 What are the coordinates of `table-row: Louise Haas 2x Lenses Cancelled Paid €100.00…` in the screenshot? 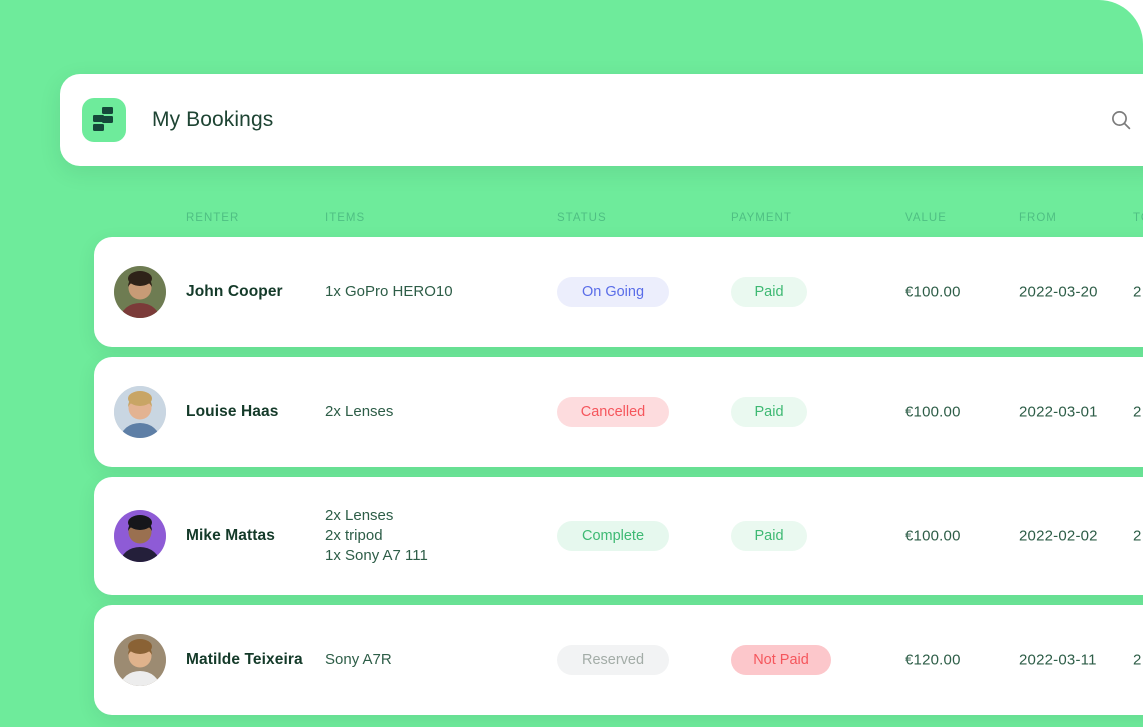 It's located at (618, 412).